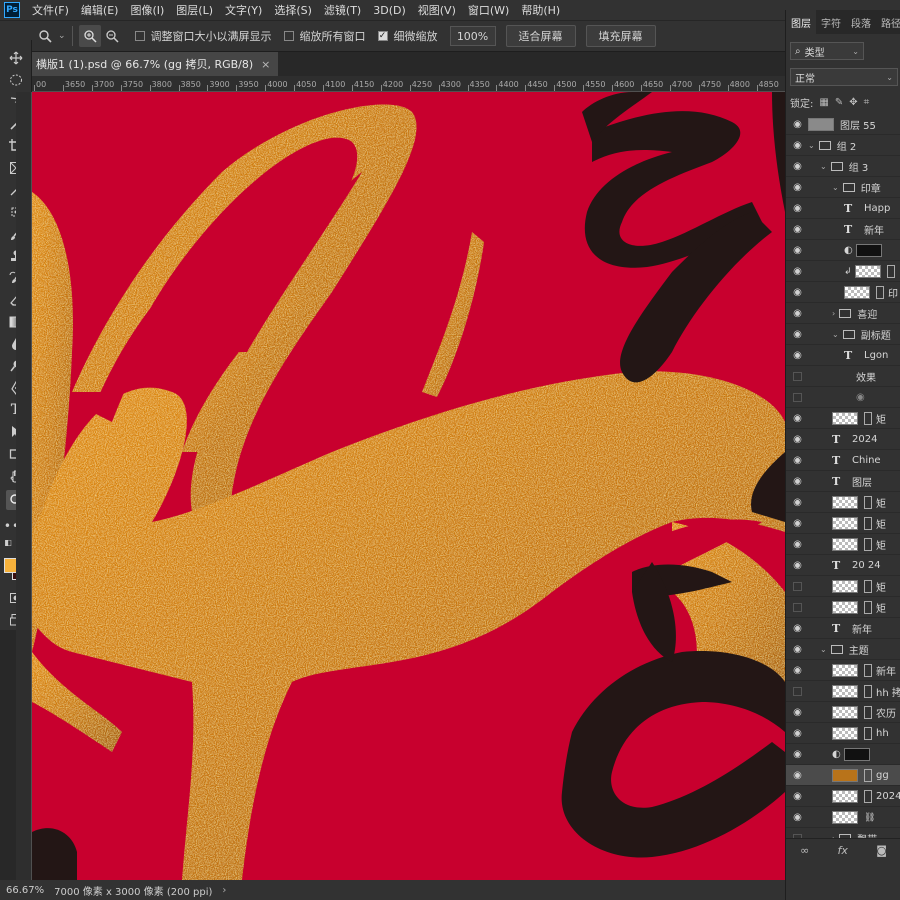  Describe the element at coordinates (112, 36) in the screenshot. I see `zoom-out-icon` at that location.